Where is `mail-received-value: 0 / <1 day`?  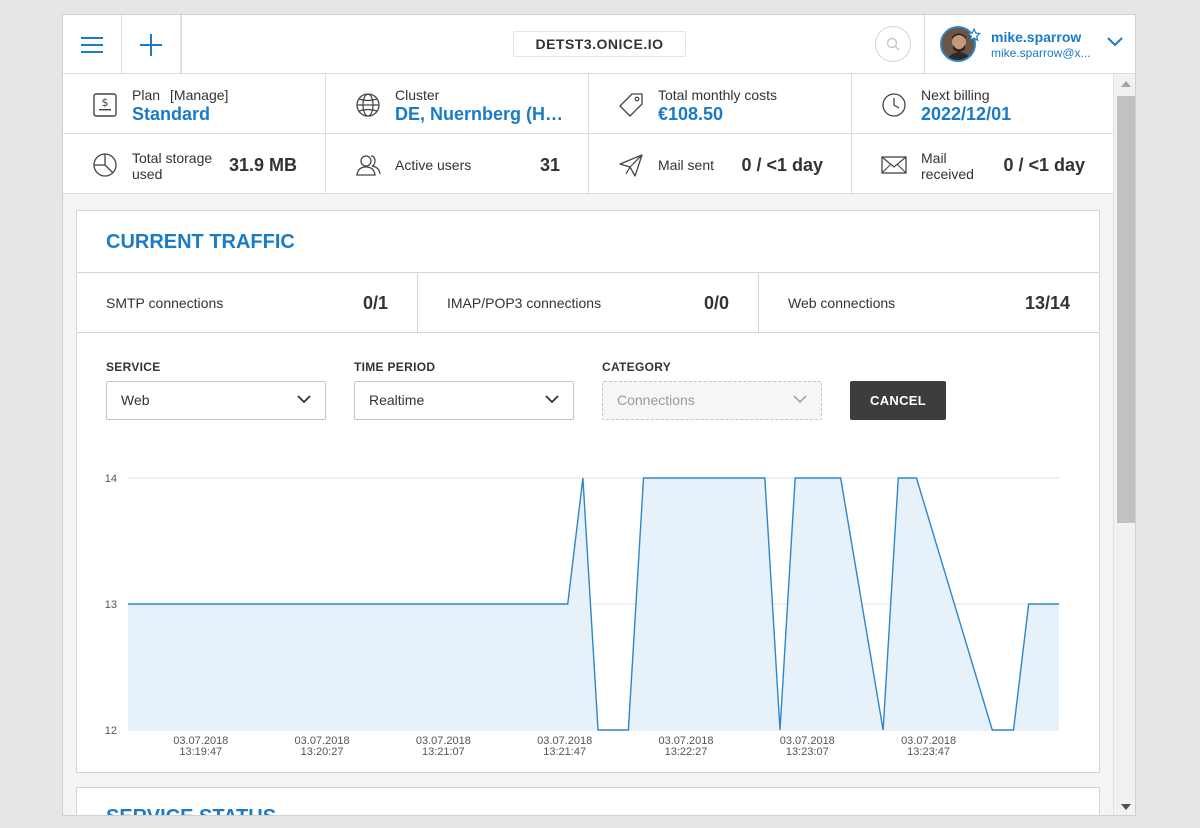
mail-received-value: 0 / <1 day is located at coordinates (1044, 165).